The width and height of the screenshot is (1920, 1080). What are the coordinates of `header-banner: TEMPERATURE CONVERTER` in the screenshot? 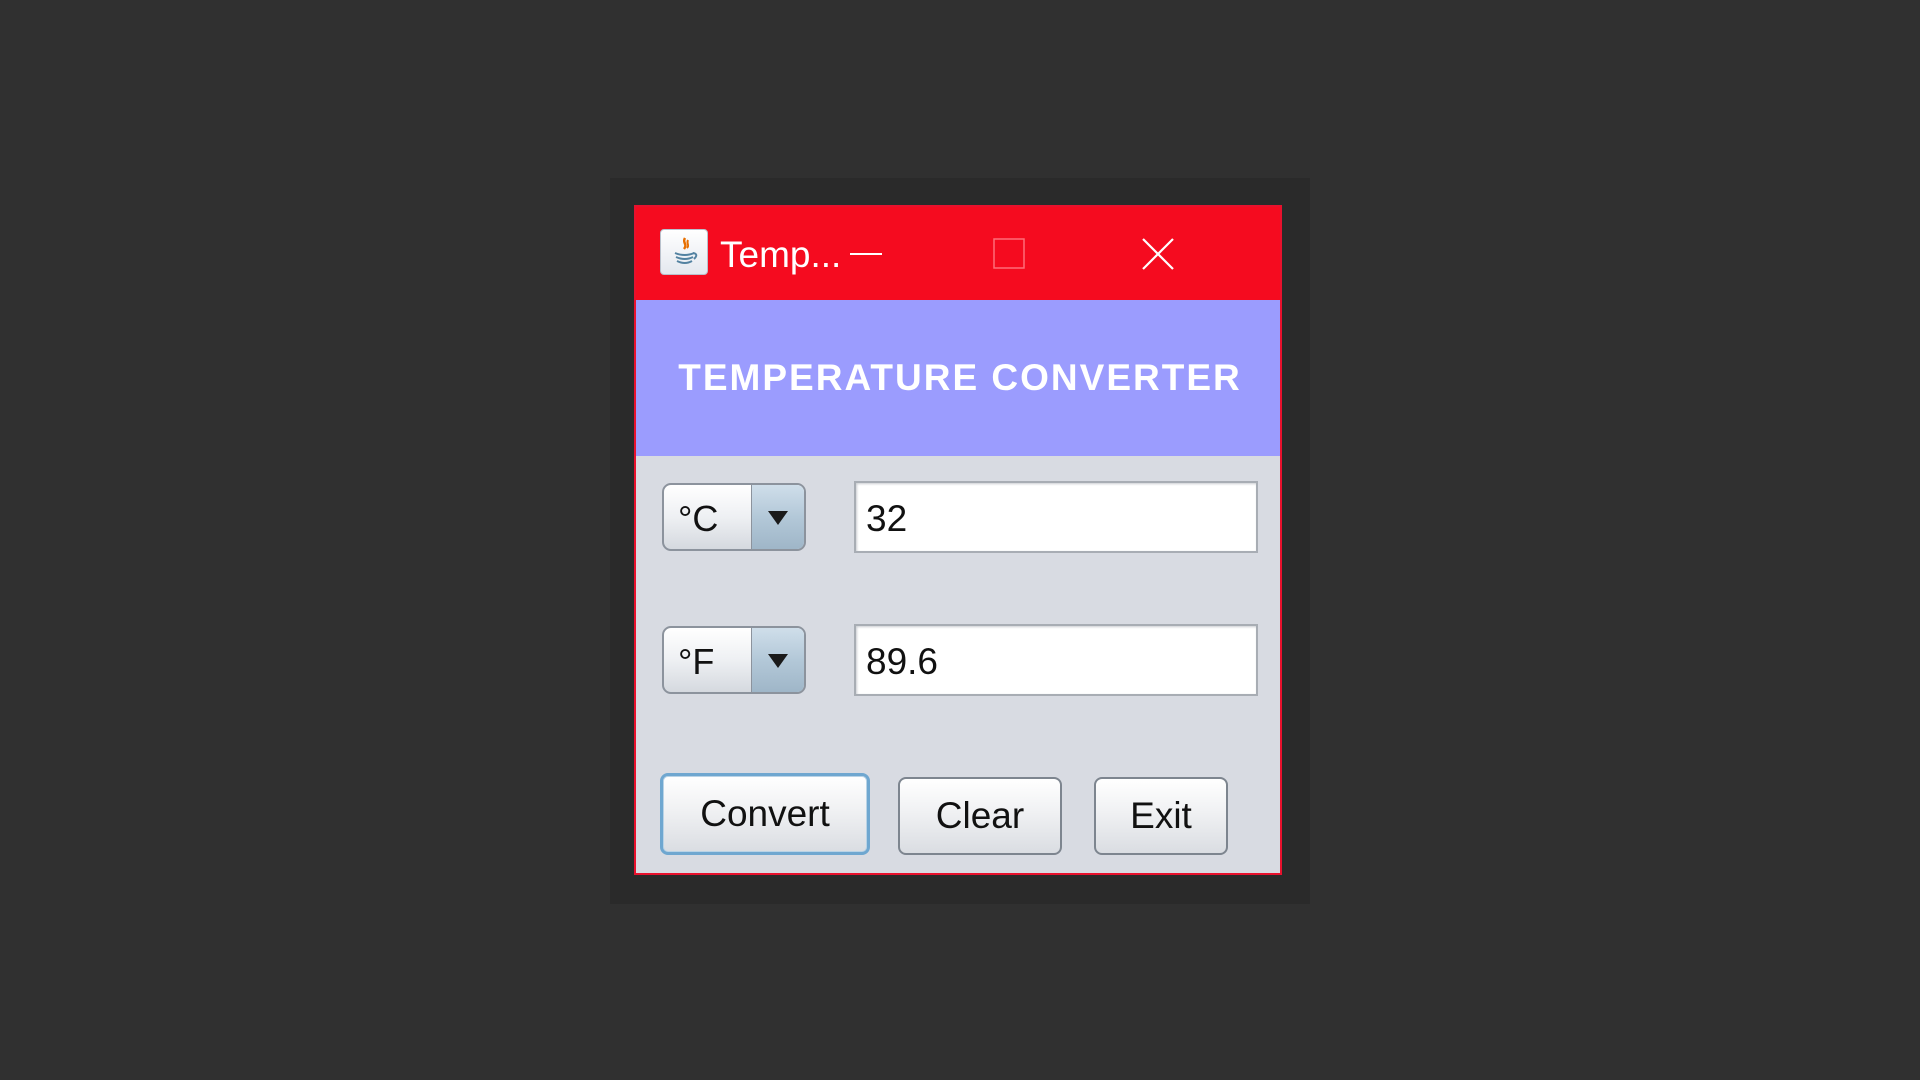 It's located at (958, 378).